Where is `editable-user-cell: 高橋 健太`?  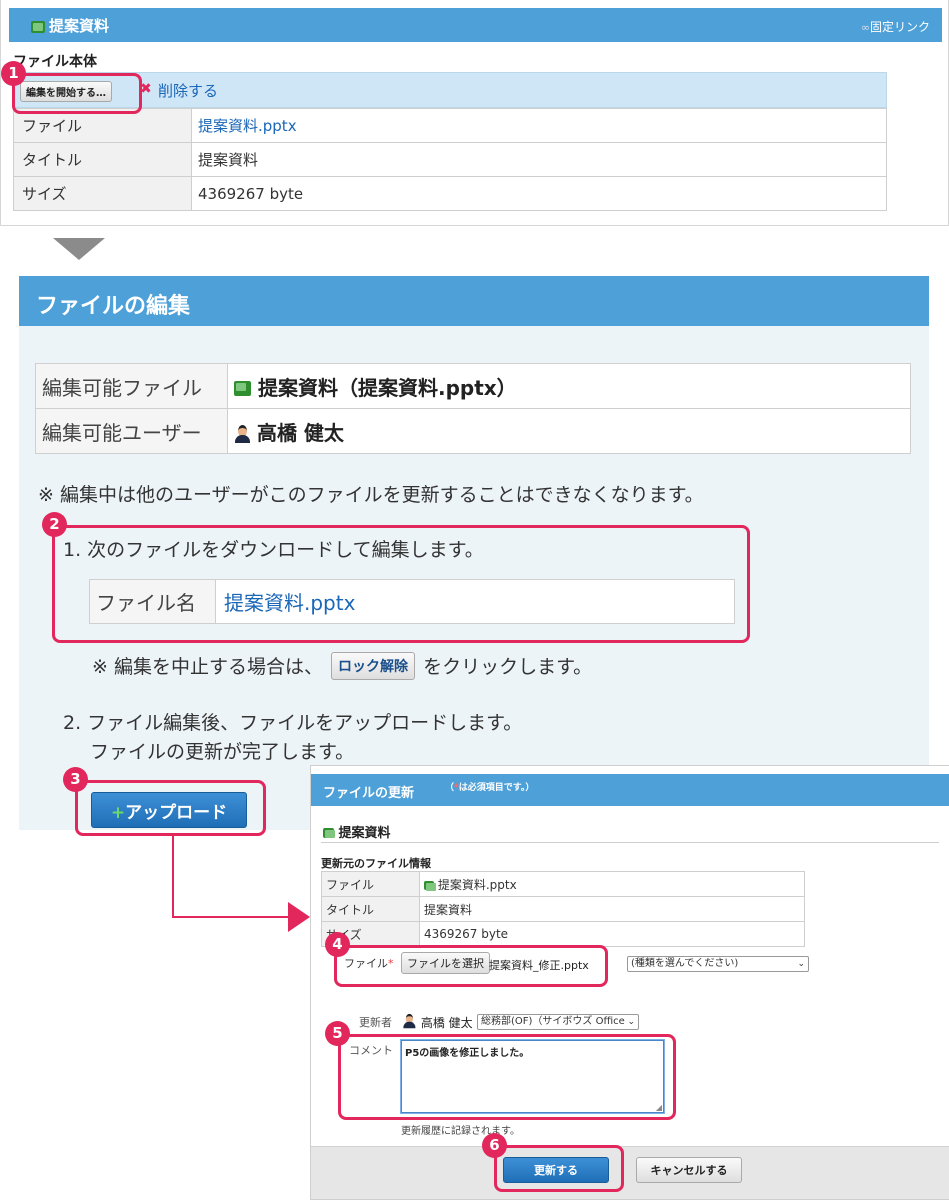 editable-user-cell: 高橋 健太 is located at coordinates (569, 431).